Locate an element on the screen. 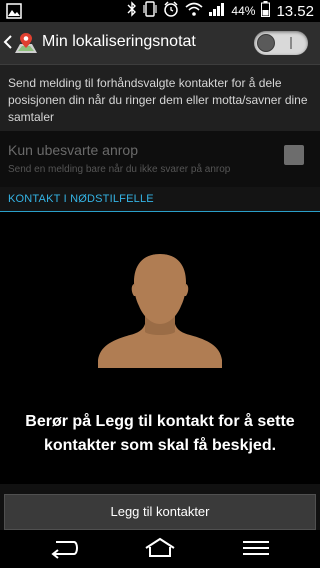 The height and width of the screenshot is (568, 320). back-icon is located at coordinates (64, 550).